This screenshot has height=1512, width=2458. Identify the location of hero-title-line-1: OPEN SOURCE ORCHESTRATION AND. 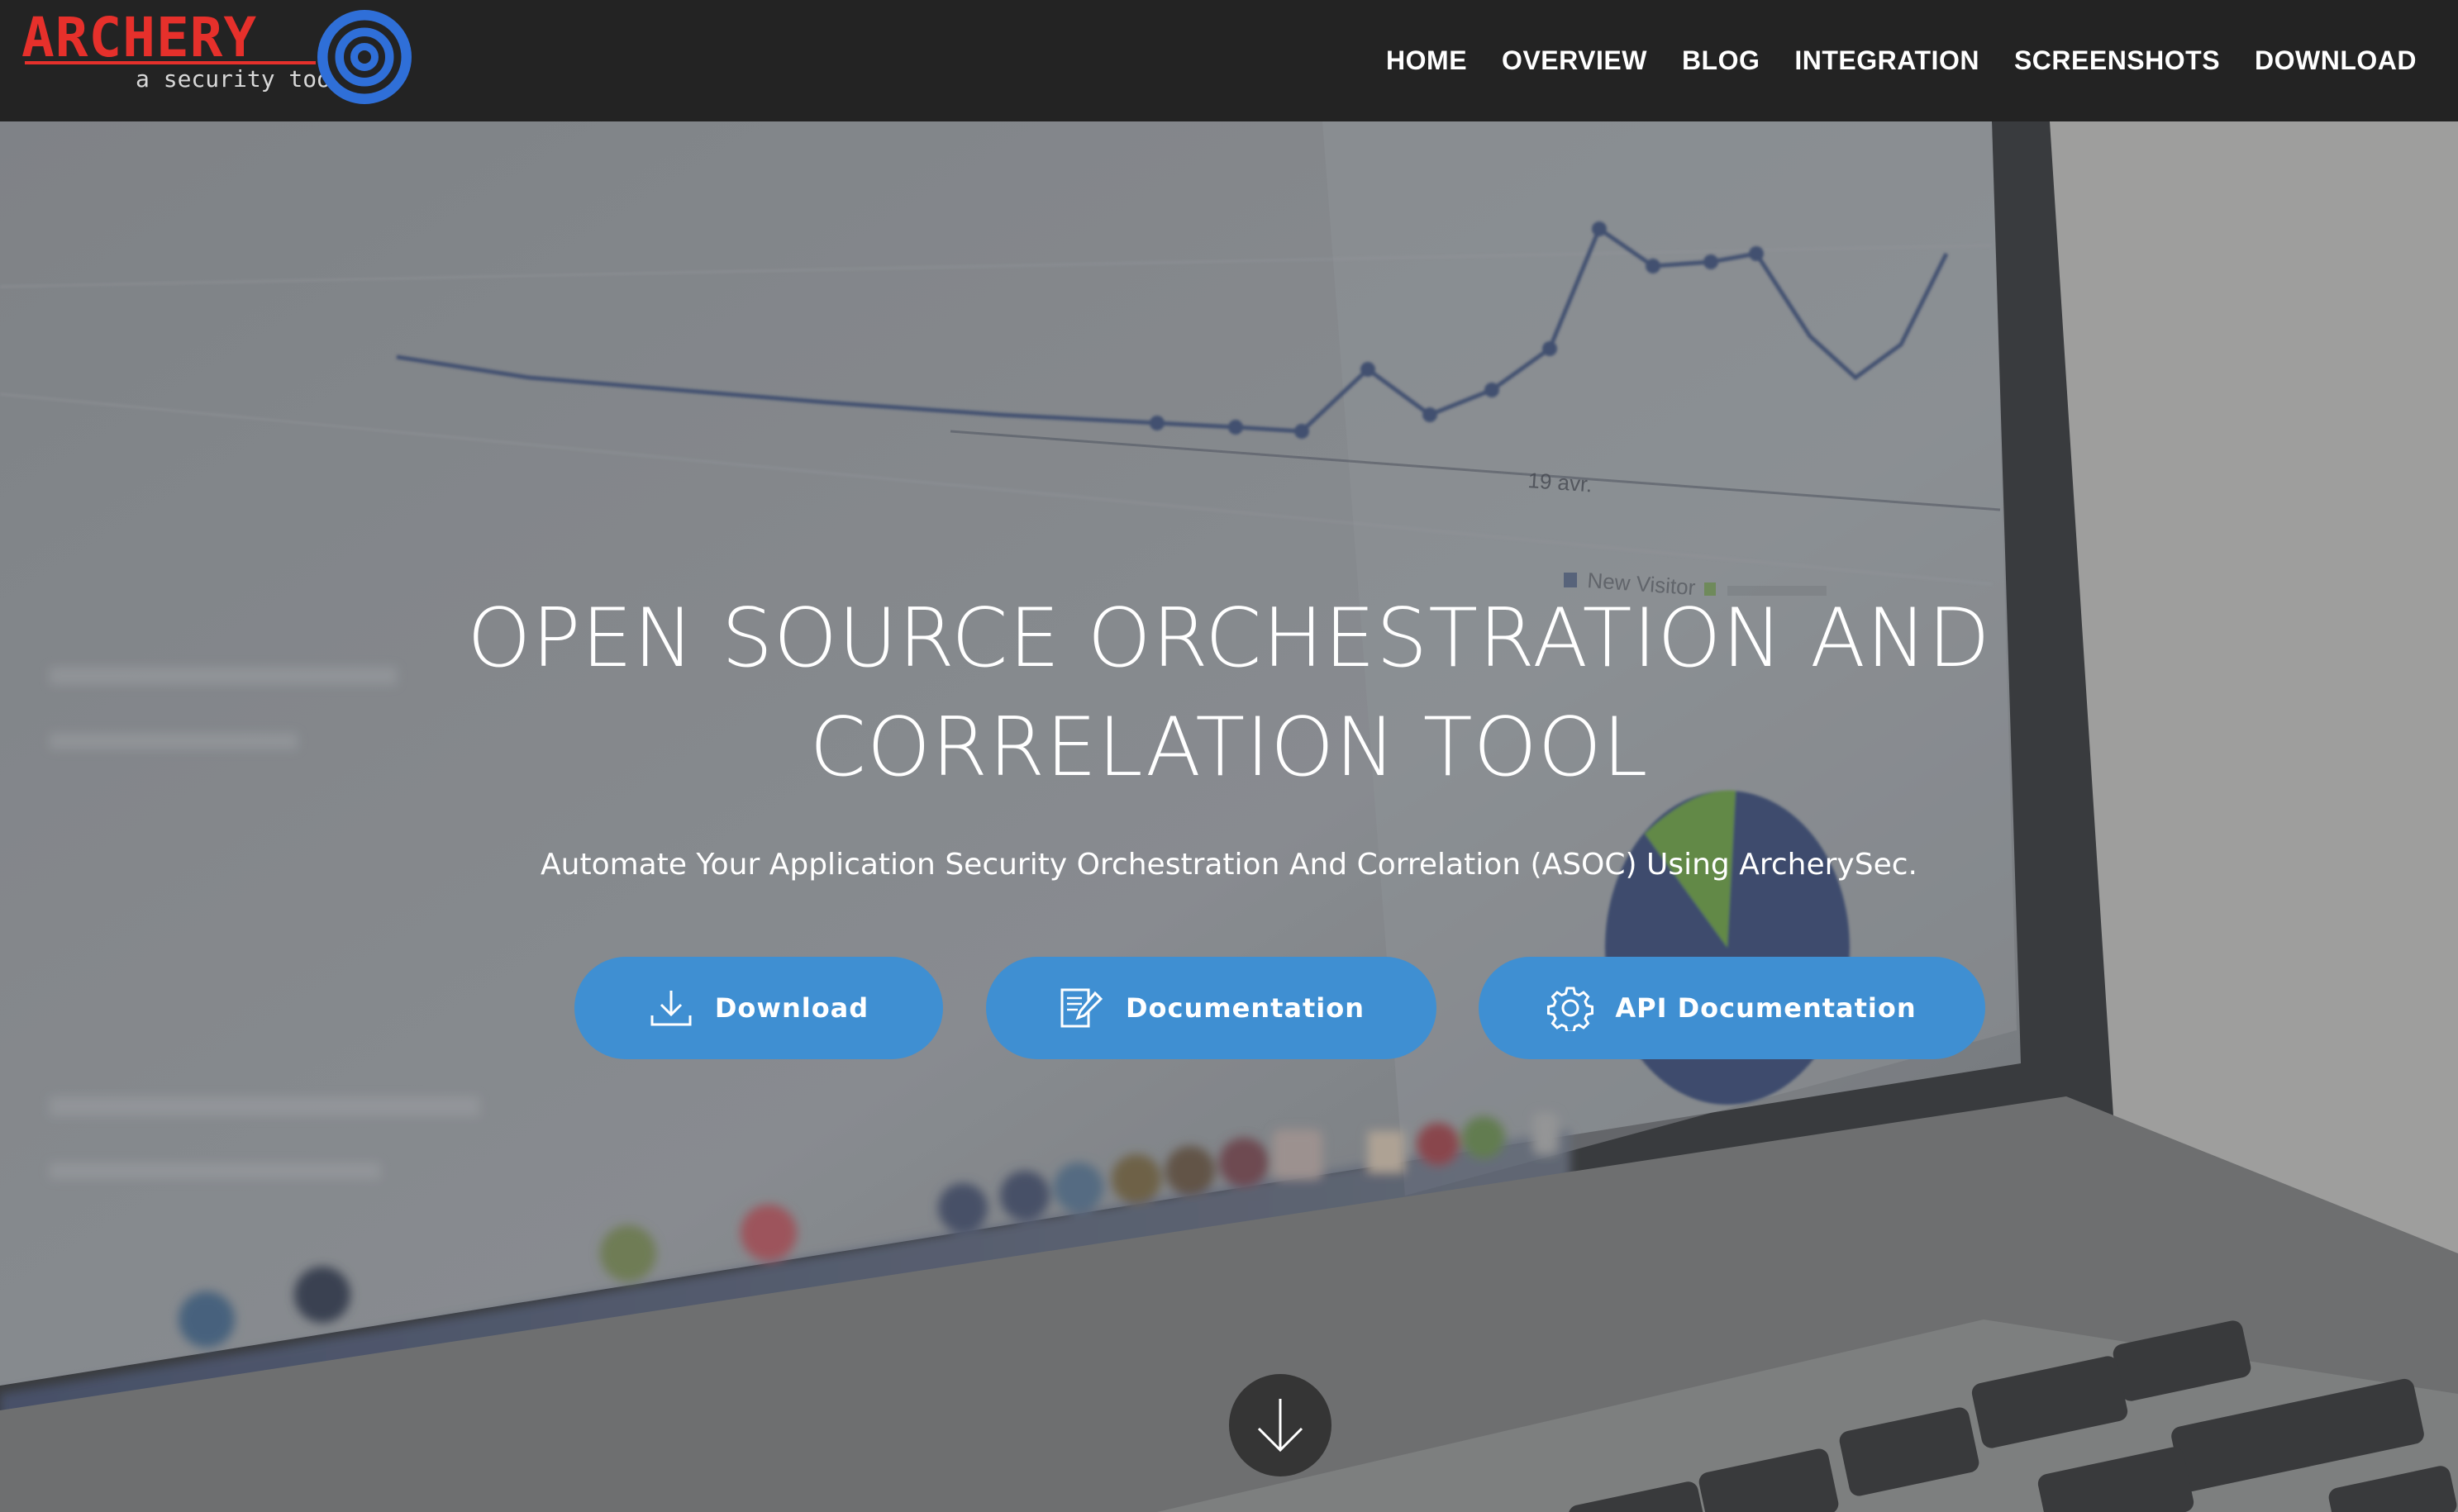
(1229, 639).